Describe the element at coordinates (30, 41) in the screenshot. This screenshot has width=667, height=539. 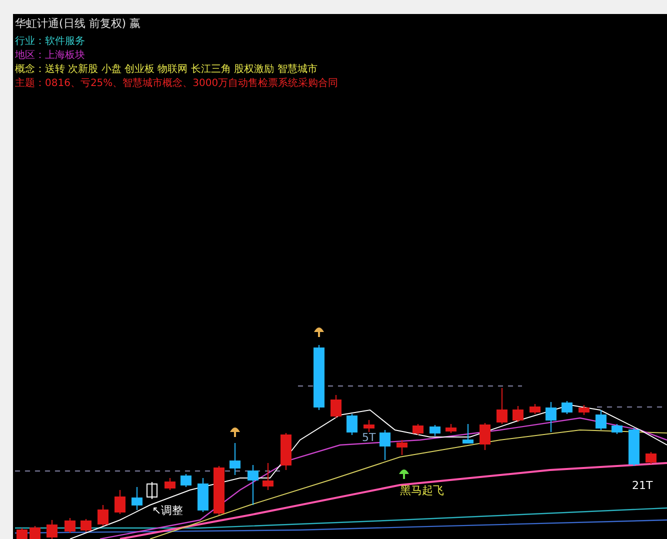
I see `info-label: 行业：` at that location.